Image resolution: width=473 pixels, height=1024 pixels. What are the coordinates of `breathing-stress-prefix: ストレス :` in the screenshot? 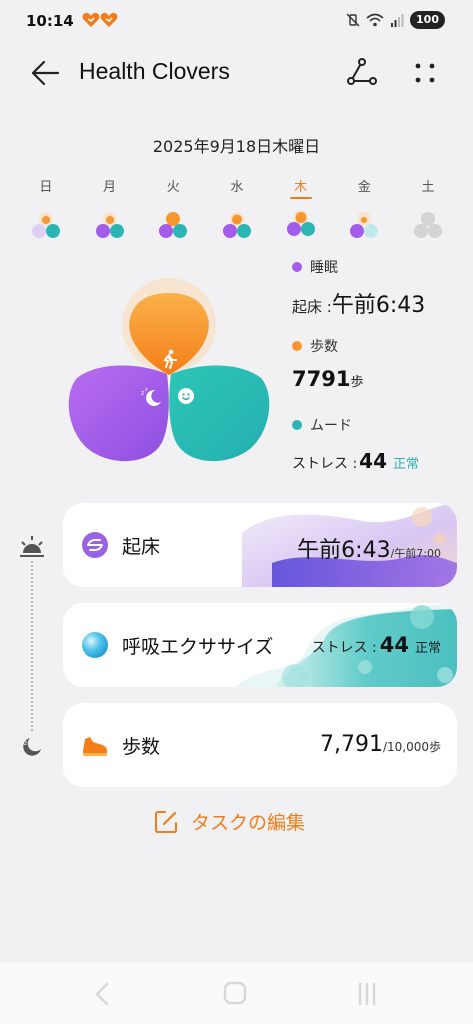 It's located at (344, 648).